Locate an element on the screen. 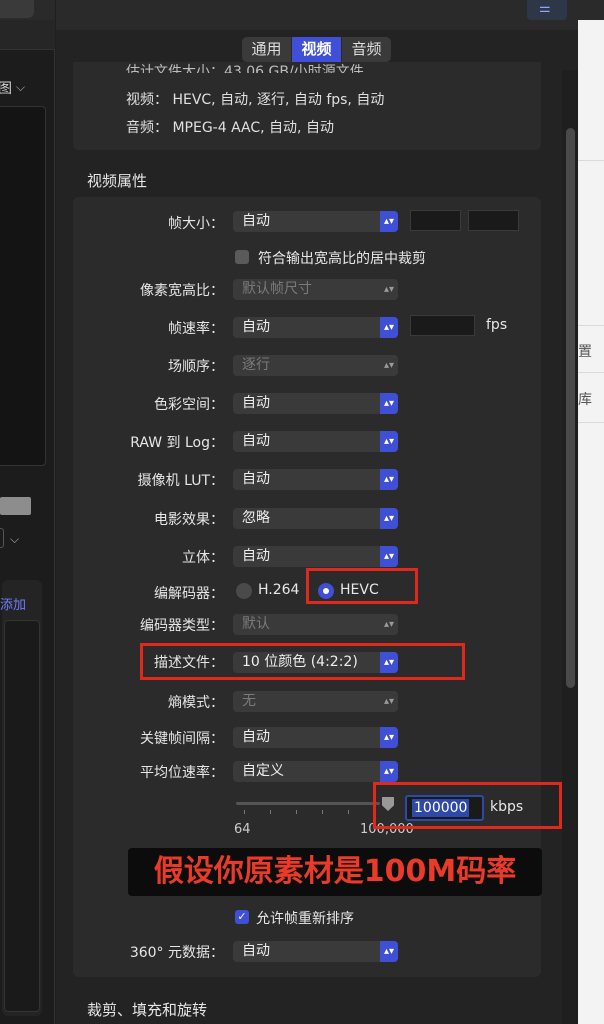 The image size is (604, 1024). frame-rate-label: 帧速率： is located at coordinates (196, 329).